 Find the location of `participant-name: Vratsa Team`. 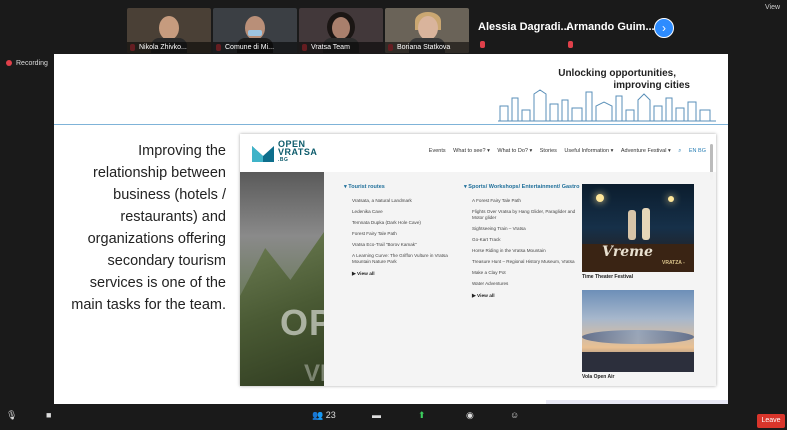

participant-name: Vratsa Team is located at coordinates (341, 47).